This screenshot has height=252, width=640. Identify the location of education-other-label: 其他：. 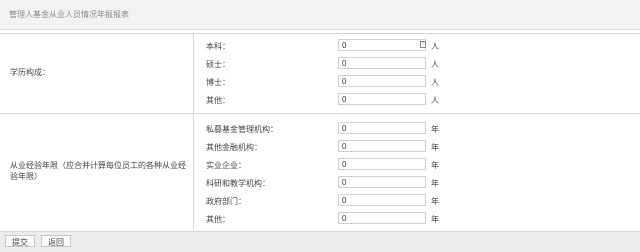
(218, 100).